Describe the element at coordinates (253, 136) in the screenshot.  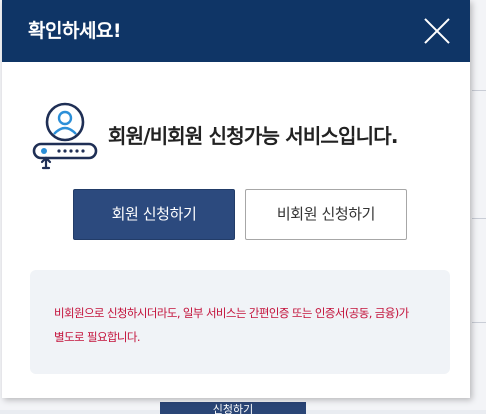
I see `service-headline: 회원/비회원 신청가능 서비스입니다.` at that location.